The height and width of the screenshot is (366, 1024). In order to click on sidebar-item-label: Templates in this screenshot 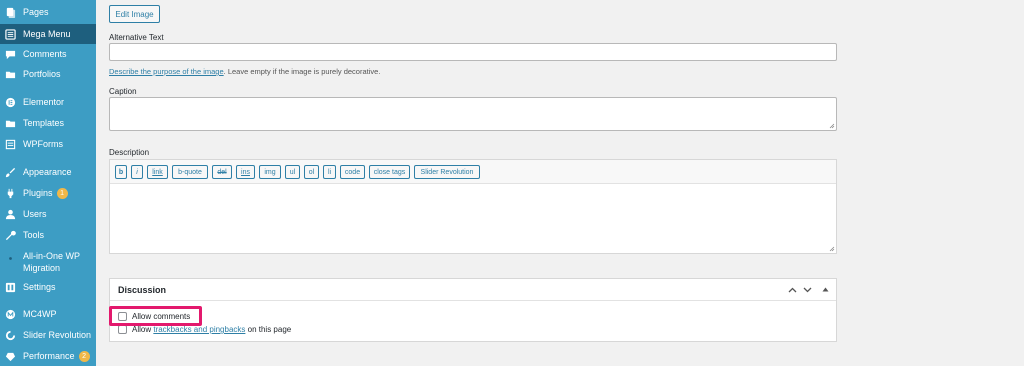, I will do `click(44, 123)`.